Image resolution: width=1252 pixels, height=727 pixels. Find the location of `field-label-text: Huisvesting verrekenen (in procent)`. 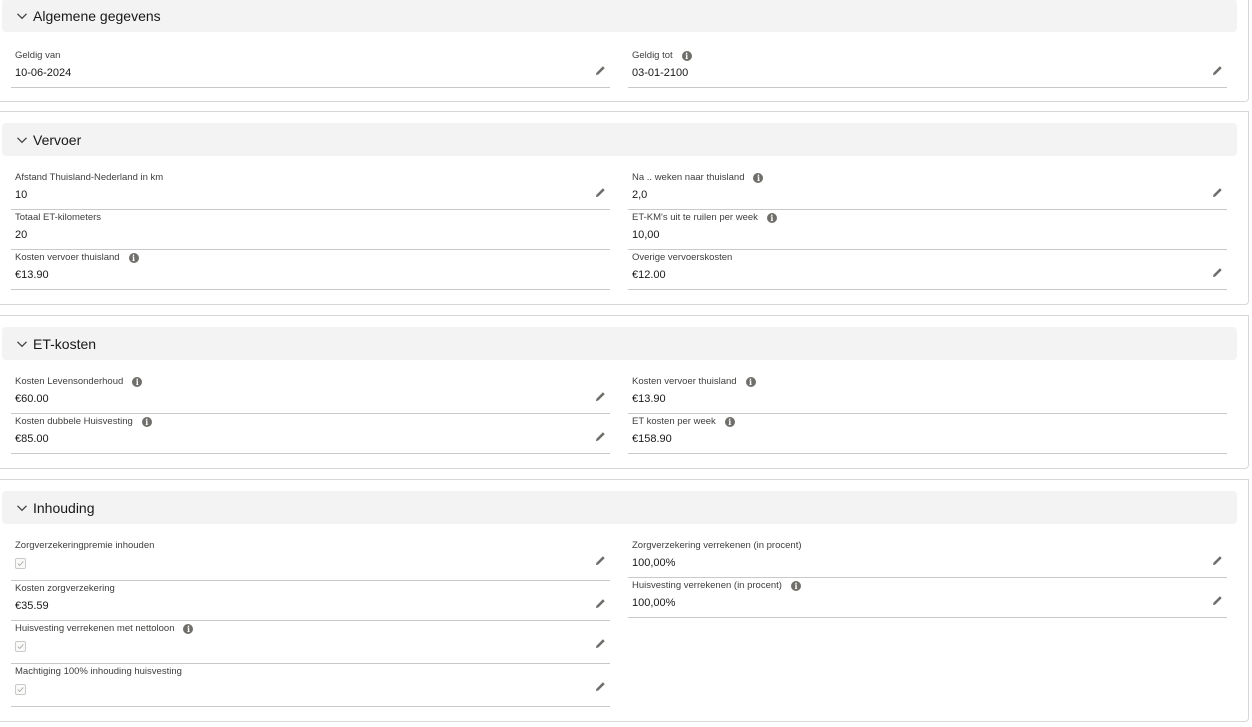

field-label-text: Huisvesting verrekenen (in procent) is located at coordinates (707, 585).